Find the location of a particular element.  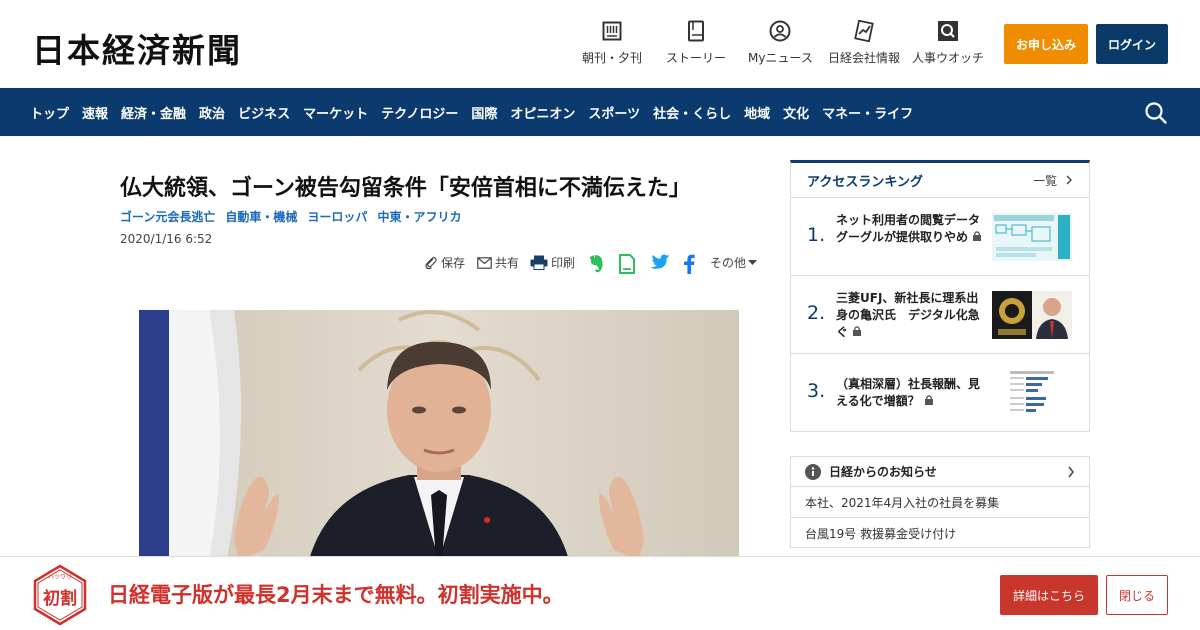

badge-top-text: ハツワリ is located at coordinates (60, 577).